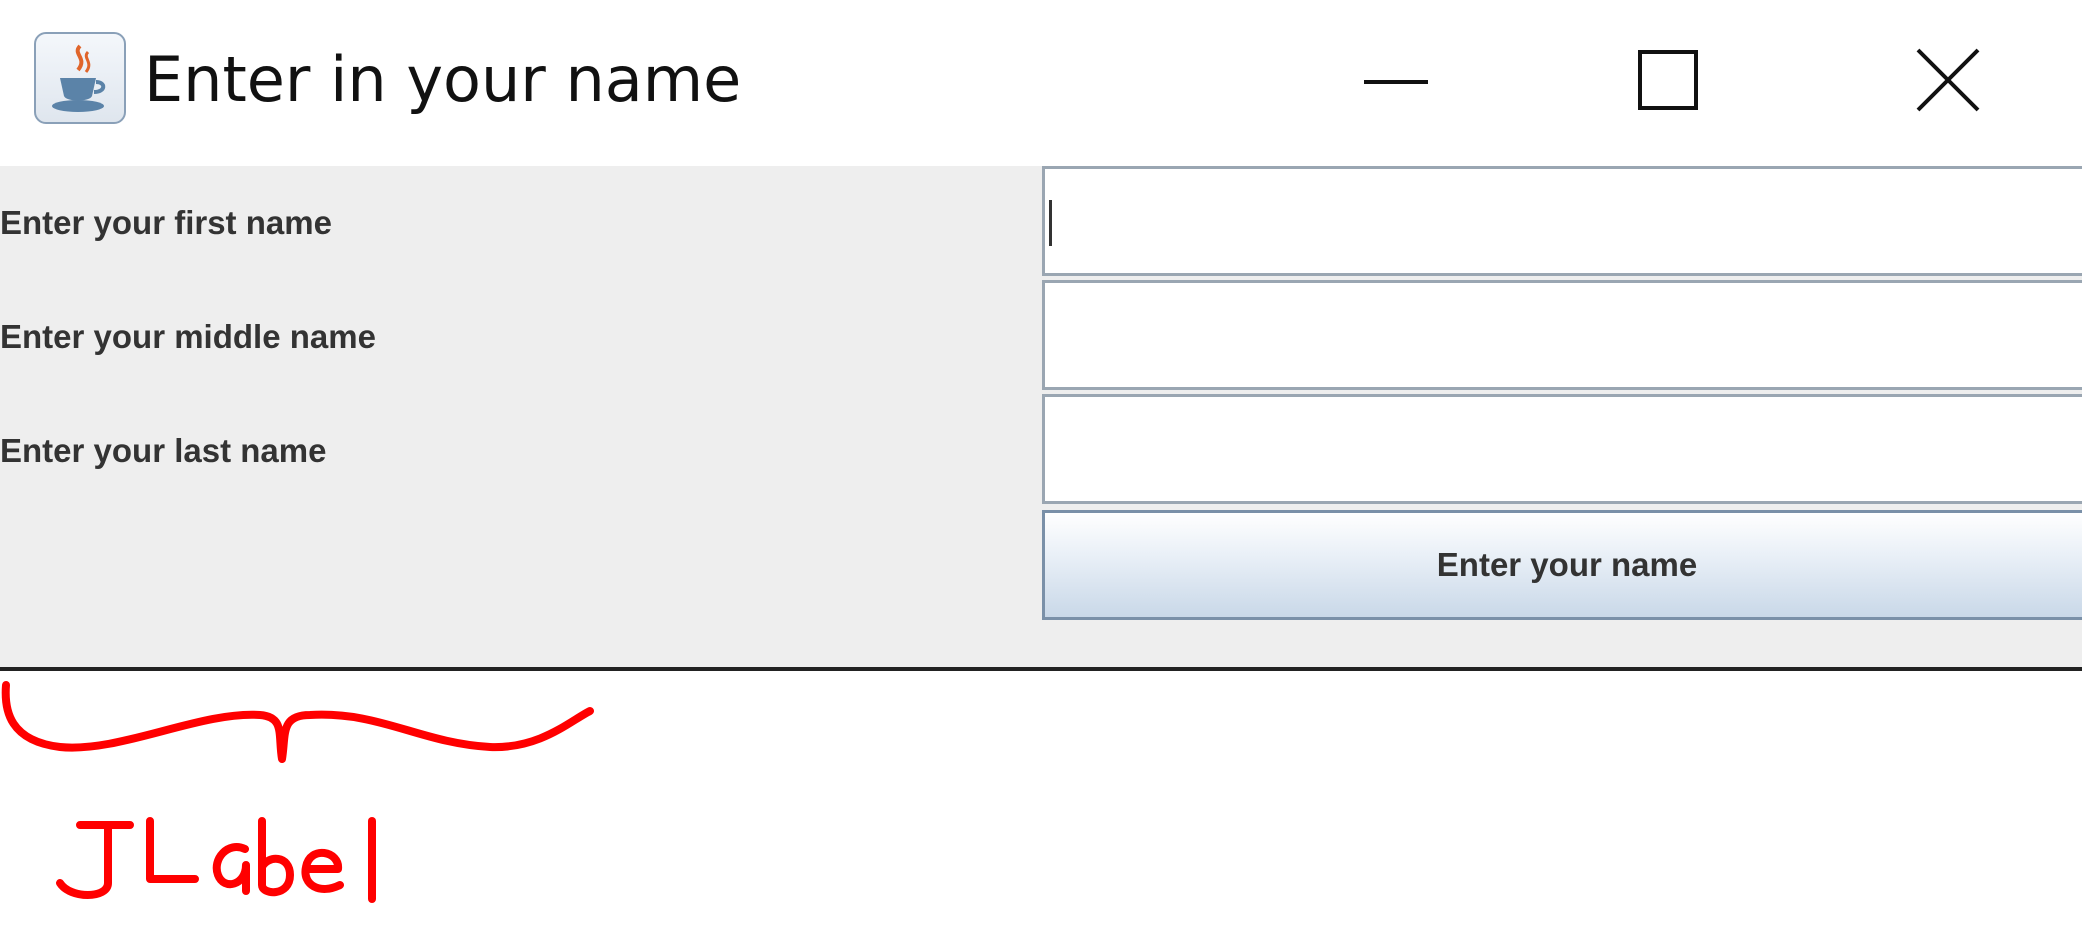 This screenshot has height=934, width=2082. I want to click on maximize-icon, so click(1668, 80).